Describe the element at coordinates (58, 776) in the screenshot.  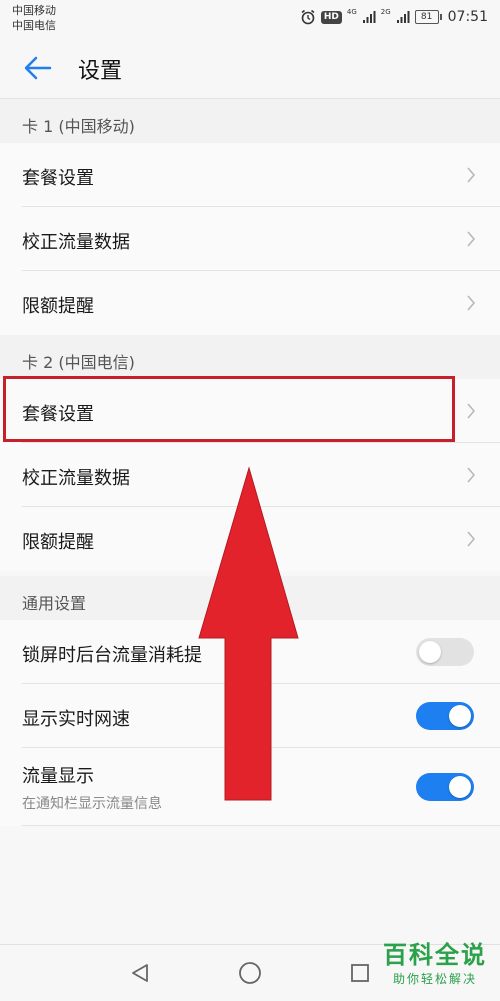
I see `row-label: 流量显示` at that location.